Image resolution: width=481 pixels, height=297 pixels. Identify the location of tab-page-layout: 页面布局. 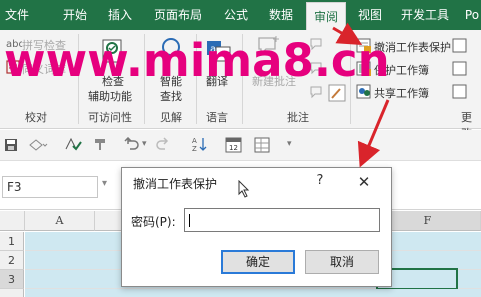
(178, 15).